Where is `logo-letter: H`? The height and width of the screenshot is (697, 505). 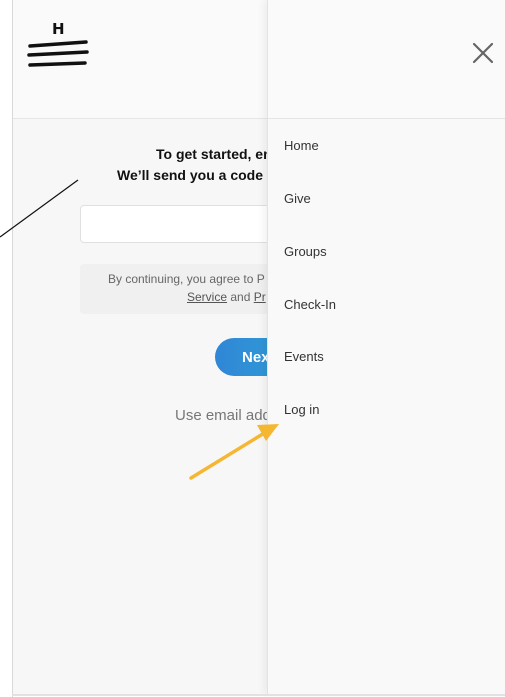 logo-letter: H is located at coordinates (58, 29).